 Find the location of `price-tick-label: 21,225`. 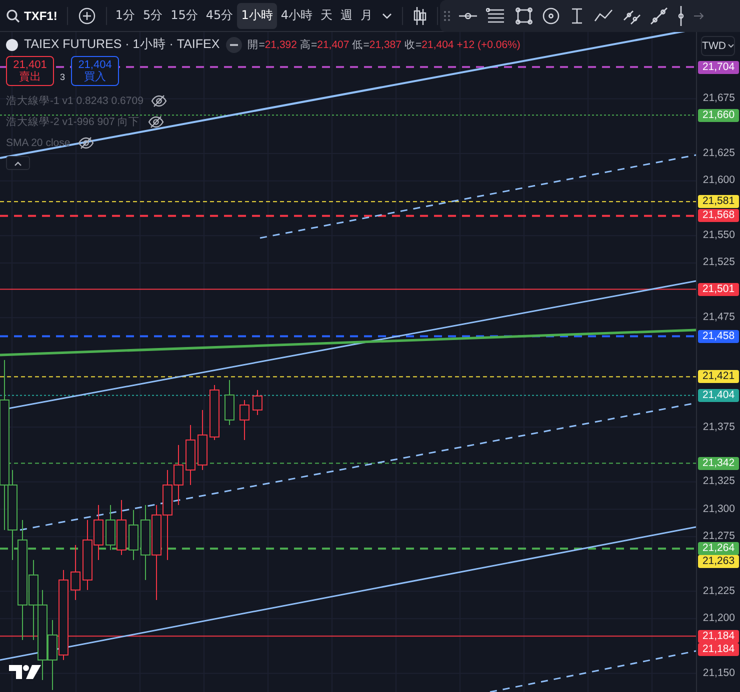

price-tick-label: 21,225 is located at coordinates (718, 591).